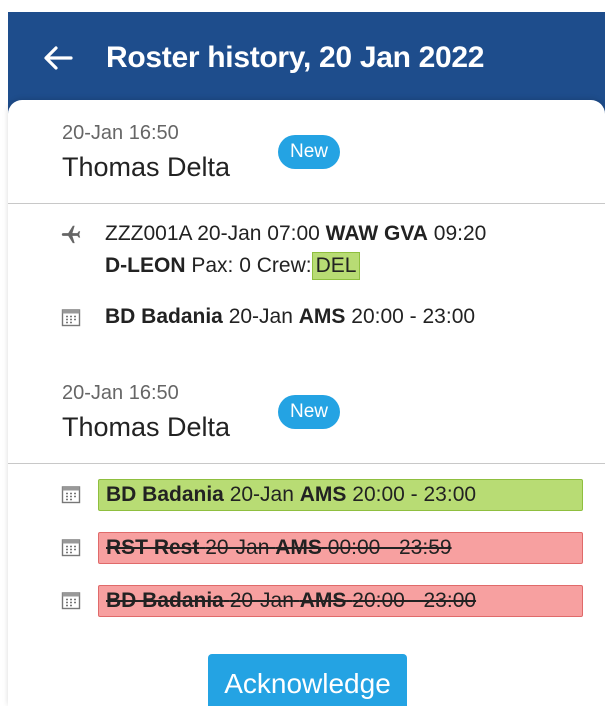  Describe the element at coordinates (295, 57) in the screenshot. I see `page-title: Roster history, 20 Jan 2022` at that location.